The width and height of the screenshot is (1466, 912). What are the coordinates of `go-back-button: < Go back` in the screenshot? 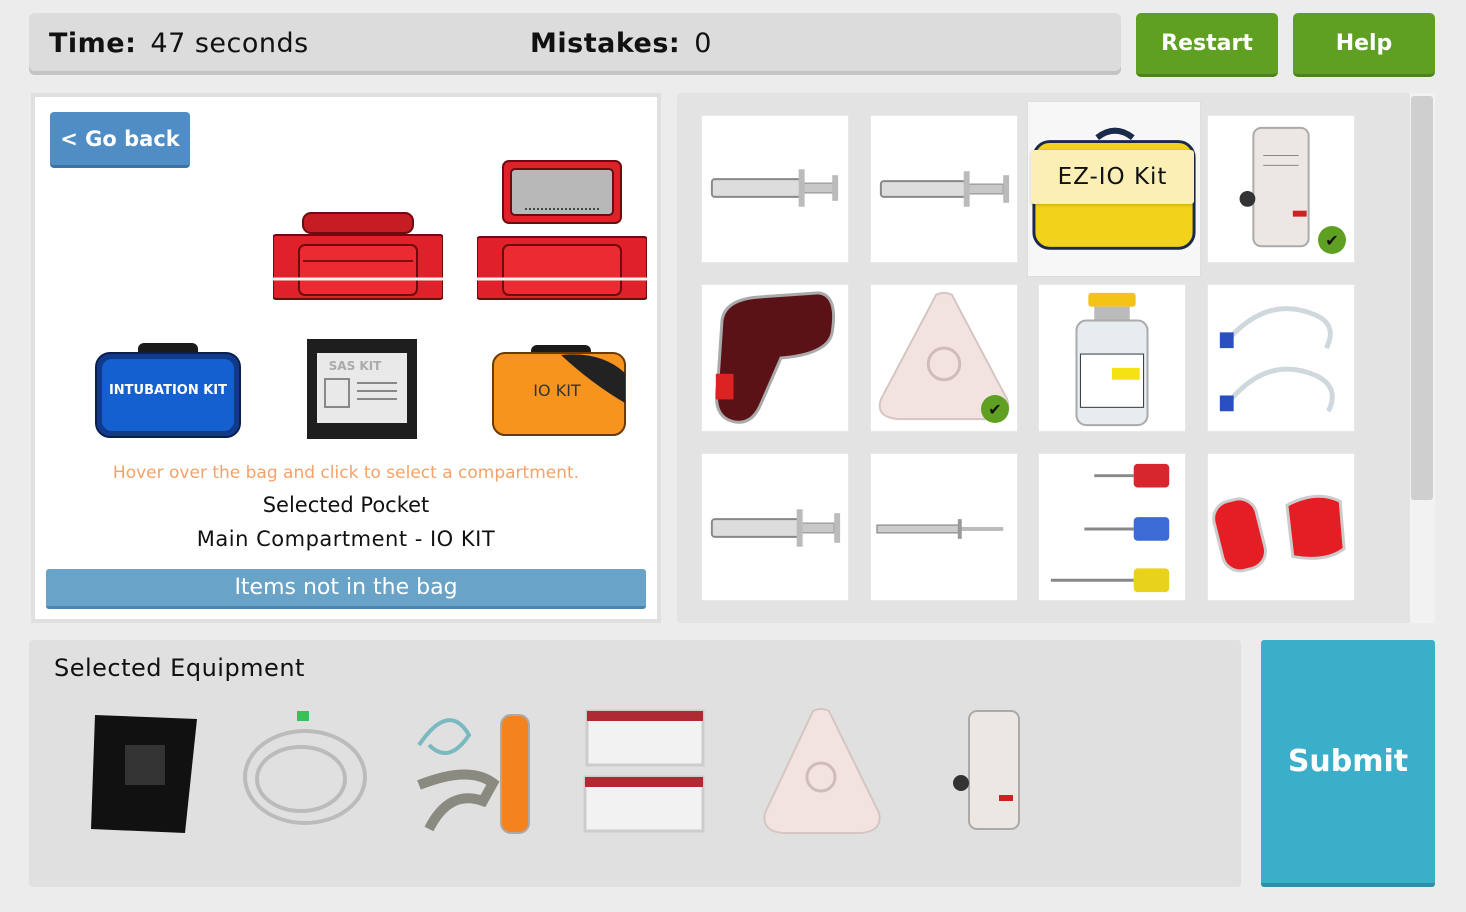 It's located at (120, 140).